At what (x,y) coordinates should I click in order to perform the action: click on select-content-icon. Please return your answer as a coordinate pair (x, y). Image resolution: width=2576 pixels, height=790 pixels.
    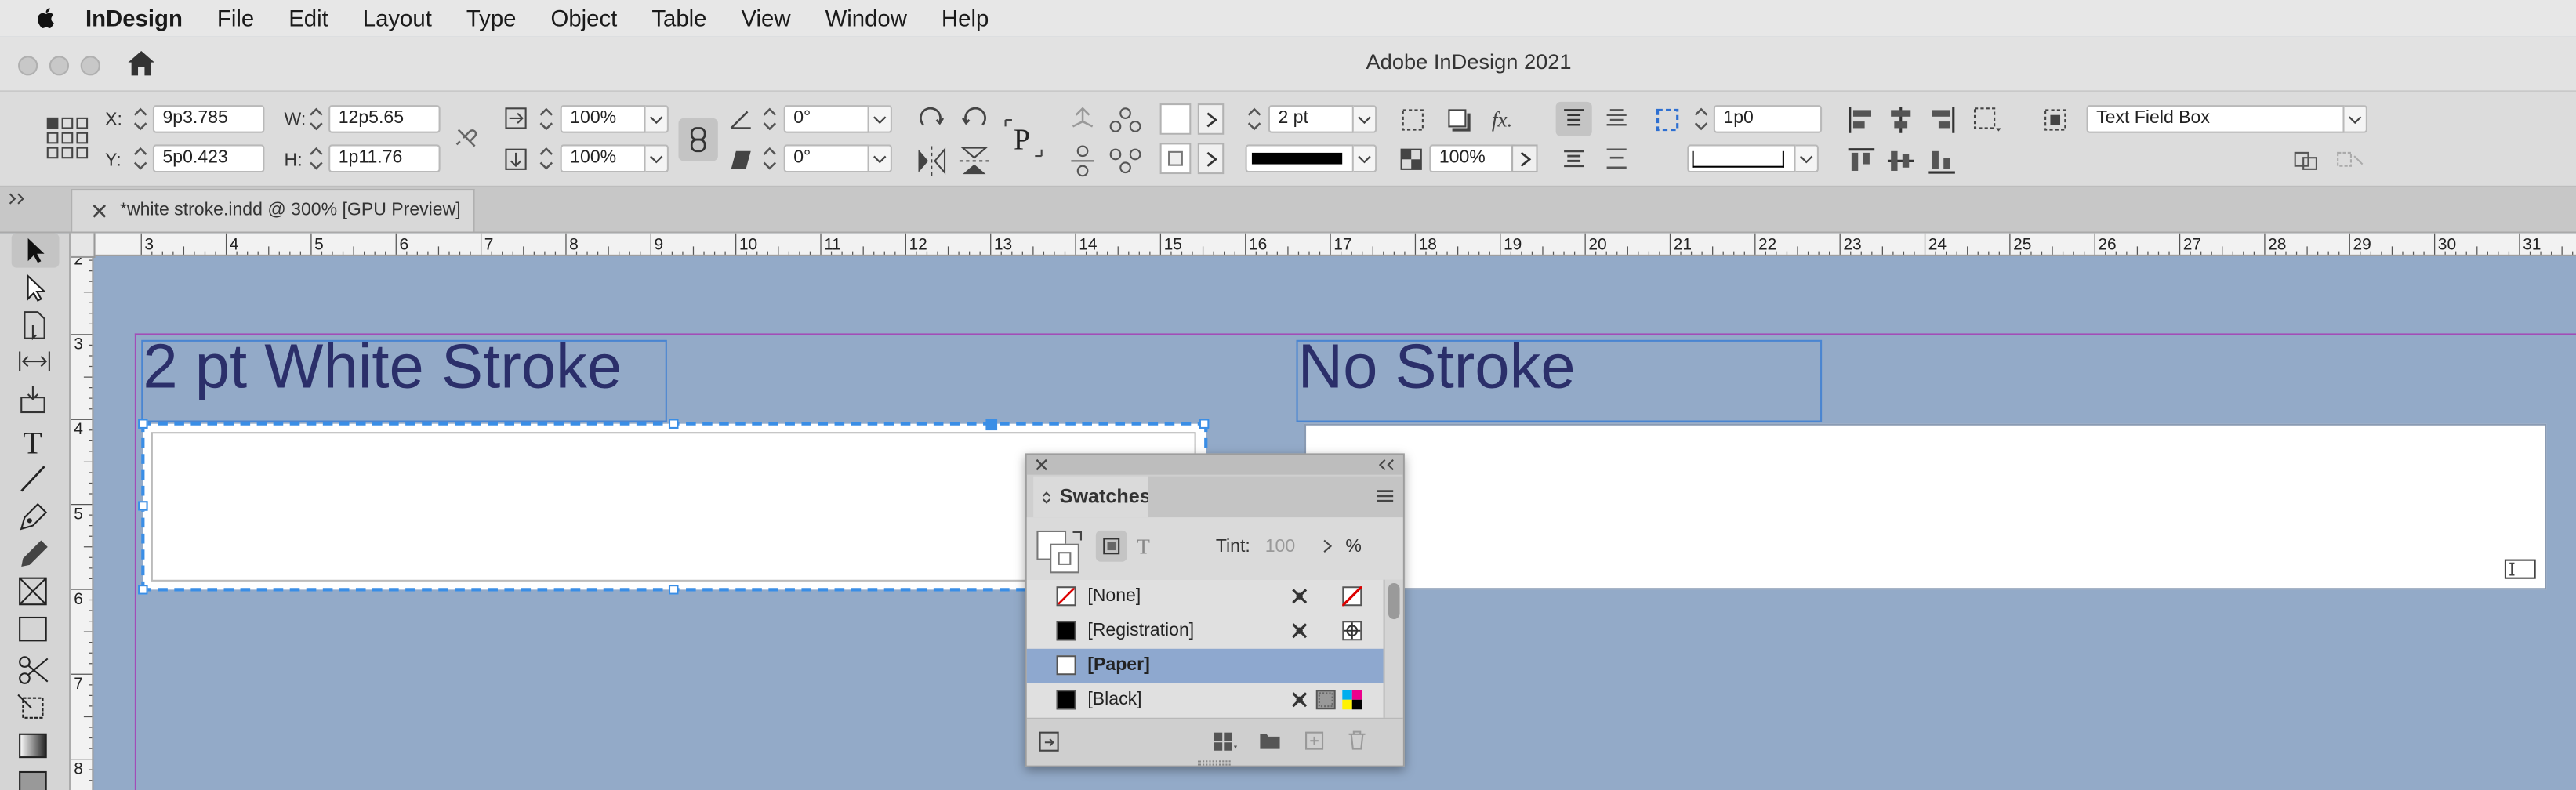
    Looking at the image, I should click on (1083, 161).